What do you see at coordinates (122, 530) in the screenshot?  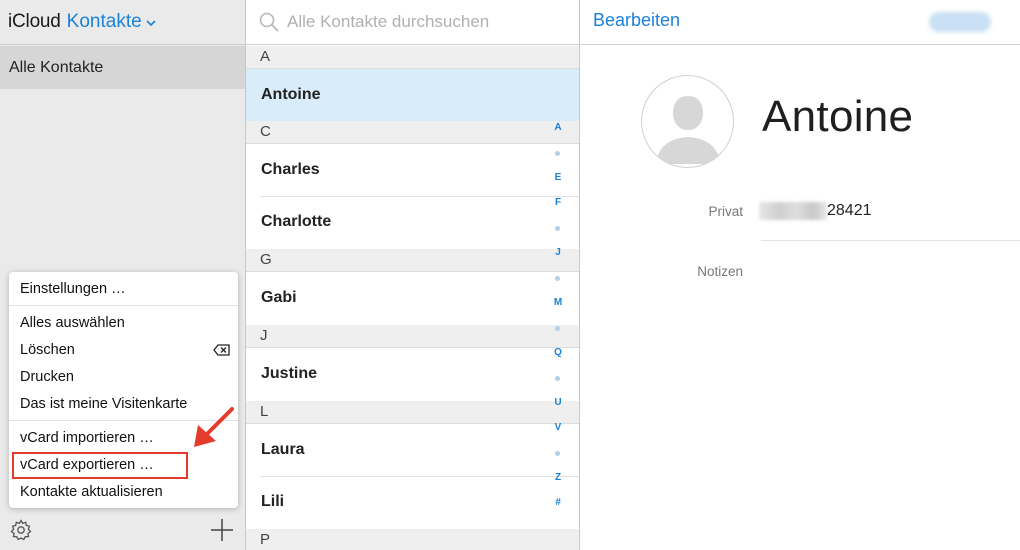 I see `sidebar-footer` at bounding box center [122, 530].